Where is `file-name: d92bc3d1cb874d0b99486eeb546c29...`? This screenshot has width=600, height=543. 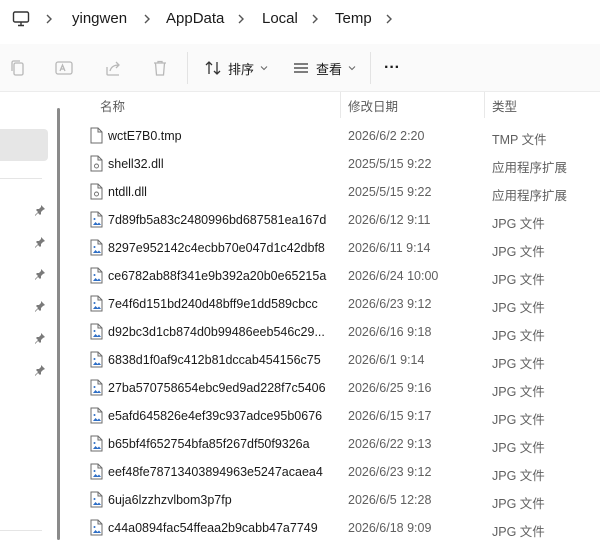
file-name: d92bc3d1cb874d0b99486eeb546c29... is located at coordinates (221, 332).